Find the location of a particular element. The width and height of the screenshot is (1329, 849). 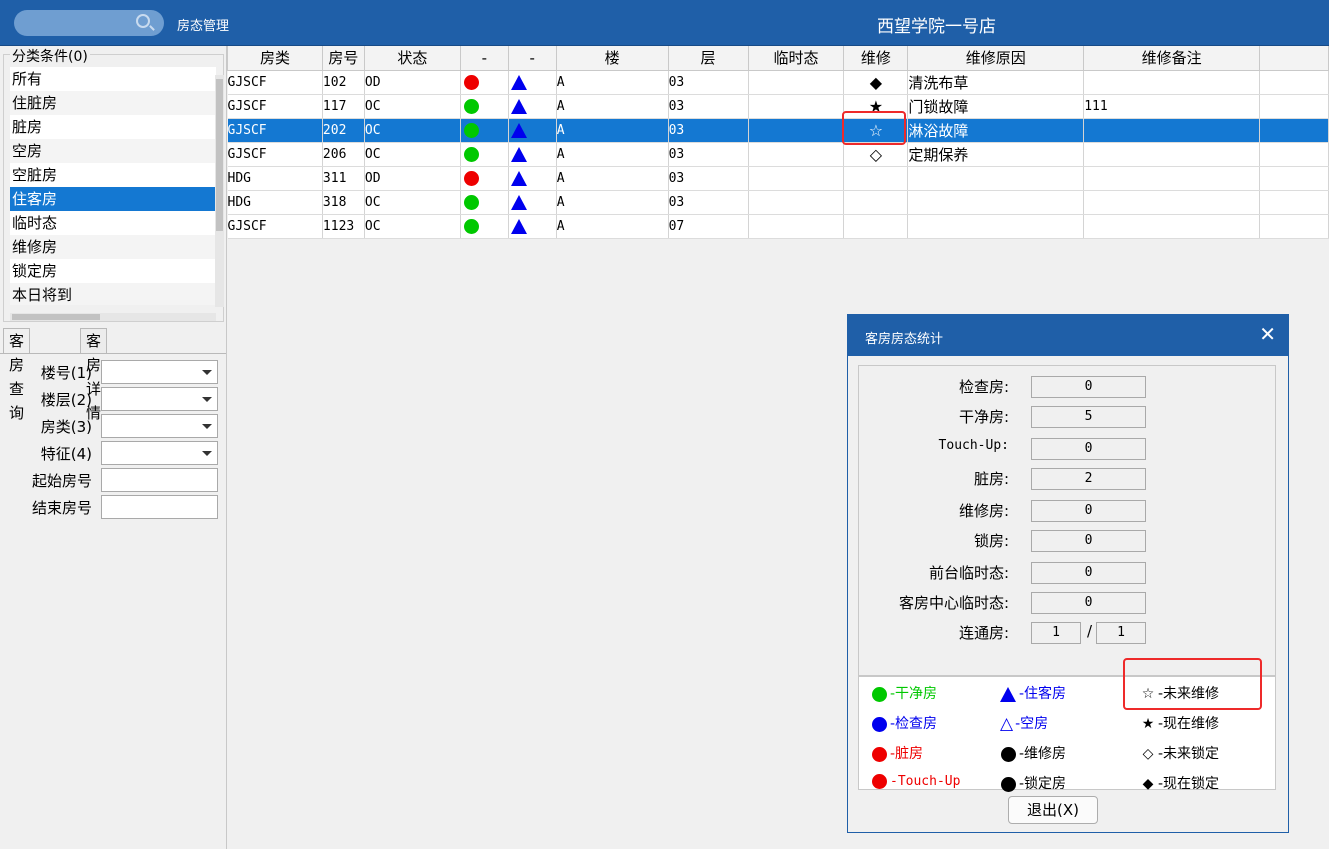

cell-maint-reason: 清洗布草 is located at coordinates (996, 82).